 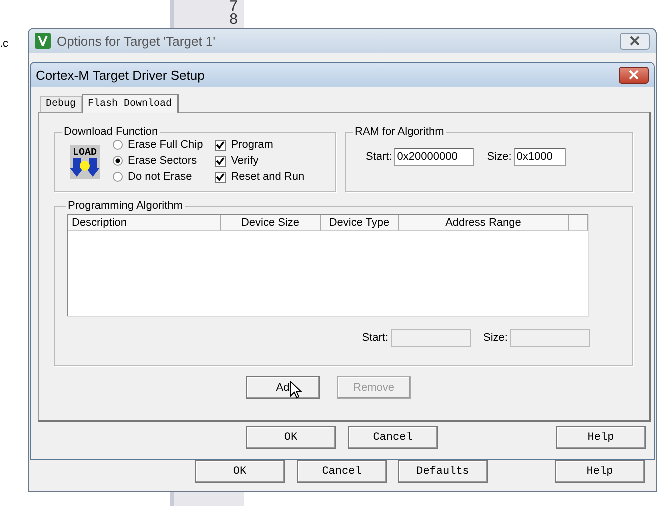 What do you see at coordinates (260, 161) in the screenshot?
I see `checkbox-option: Verify` at bounding box center [260, 161].